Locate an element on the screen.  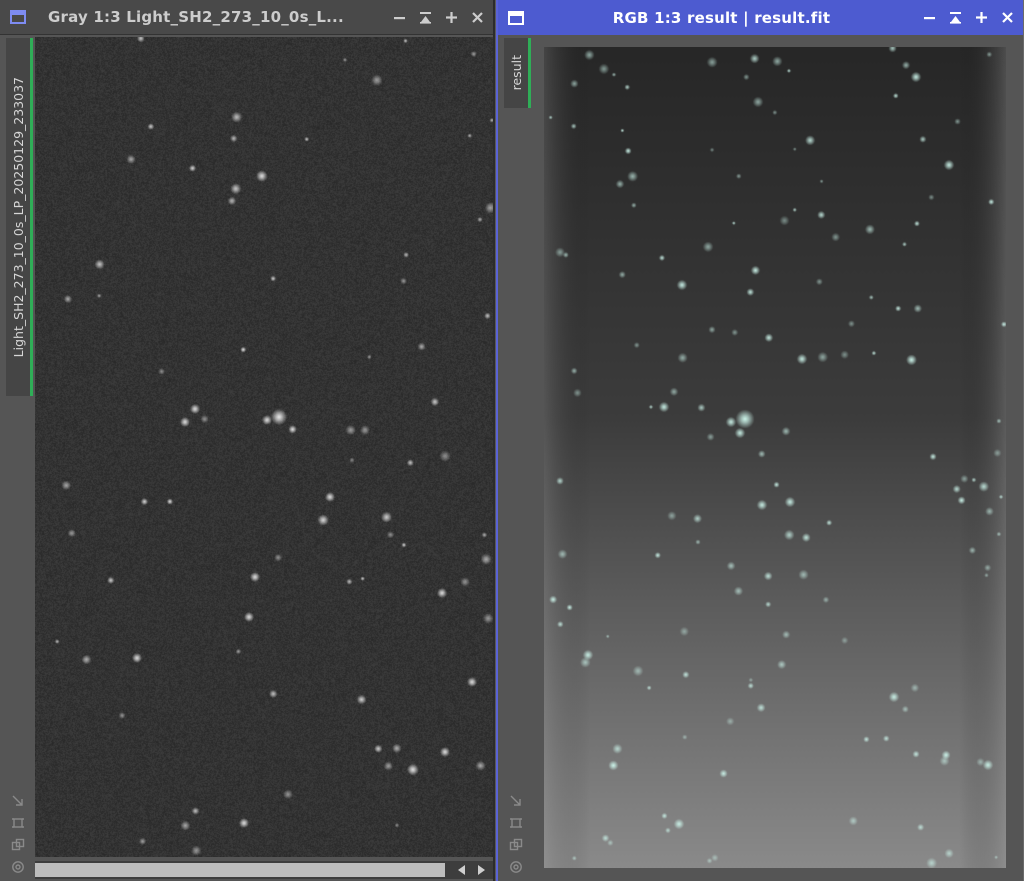
title-bar: RGB 1:3 result | result.fit is located at coordinates (760, 17).